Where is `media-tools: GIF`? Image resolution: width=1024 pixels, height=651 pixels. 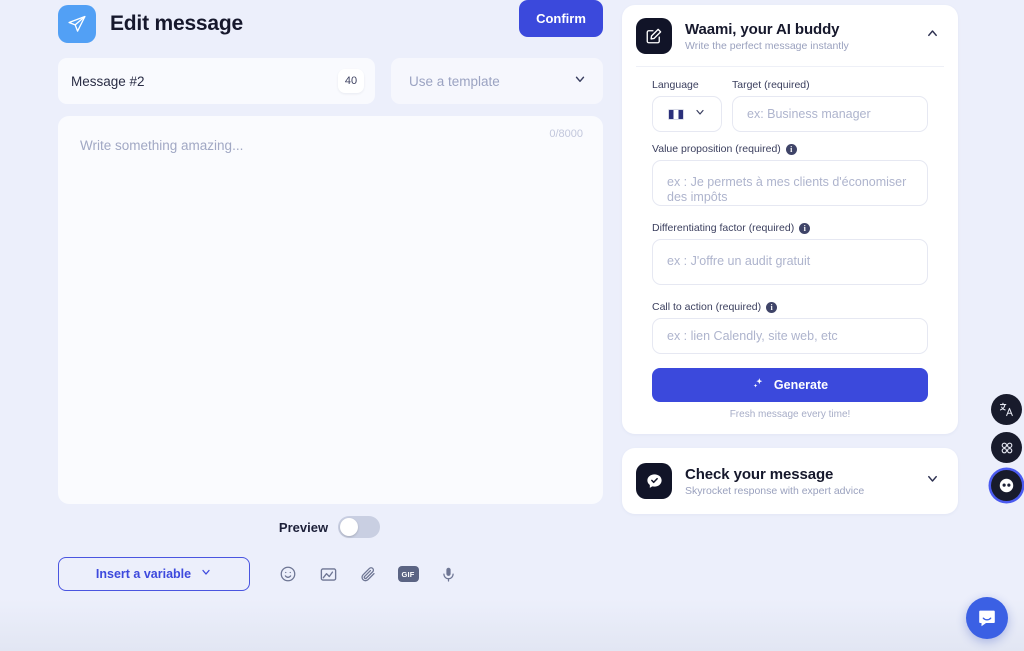 media-tools: GIF is located at coordinates (368, 574).